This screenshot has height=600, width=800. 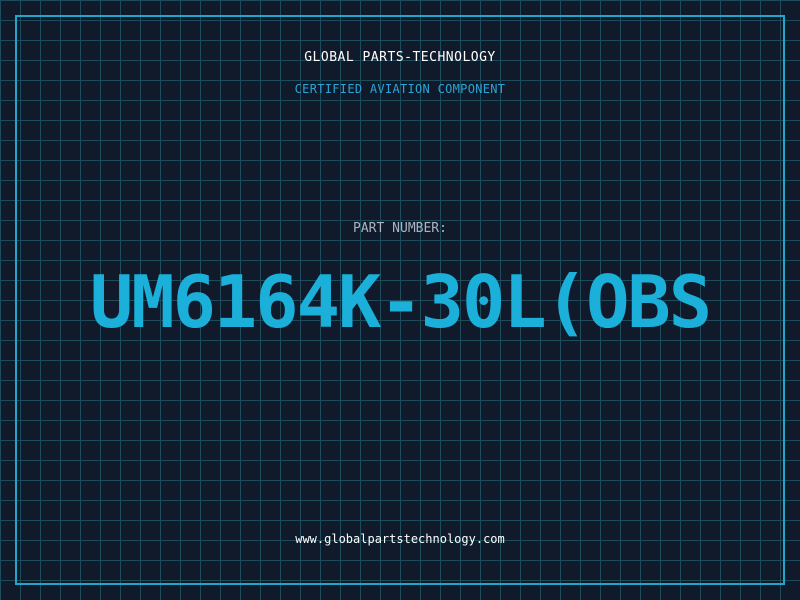 I want to click on part-number-value: UM6164K-30L(OBS, so click(x=400, y=302).